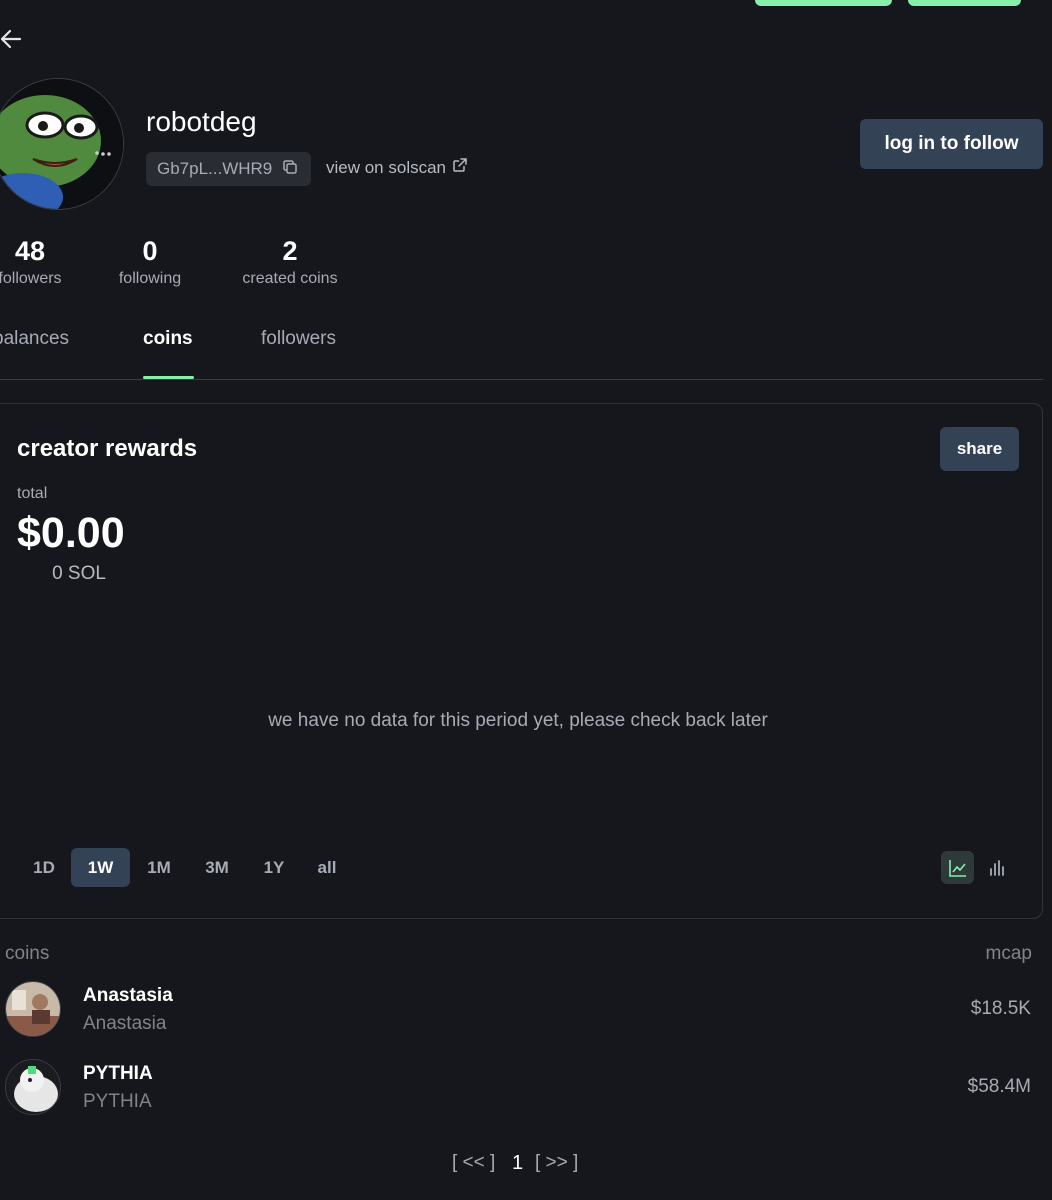 Image resolution: width=1052 pixels, height=1200 pixels. Describe the element at coordinates (50, 261) in the screenshot. I see `stat-followers: 48 followers` at that location.